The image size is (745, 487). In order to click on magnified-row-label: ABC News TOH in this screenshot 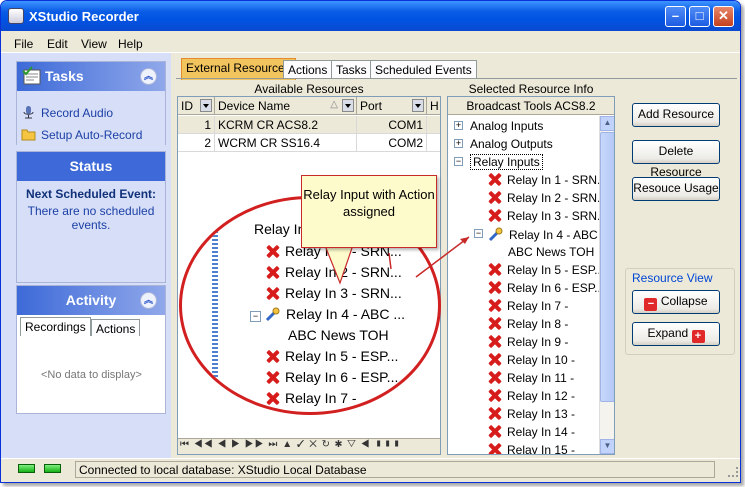, I will do `click(338, 335)`.